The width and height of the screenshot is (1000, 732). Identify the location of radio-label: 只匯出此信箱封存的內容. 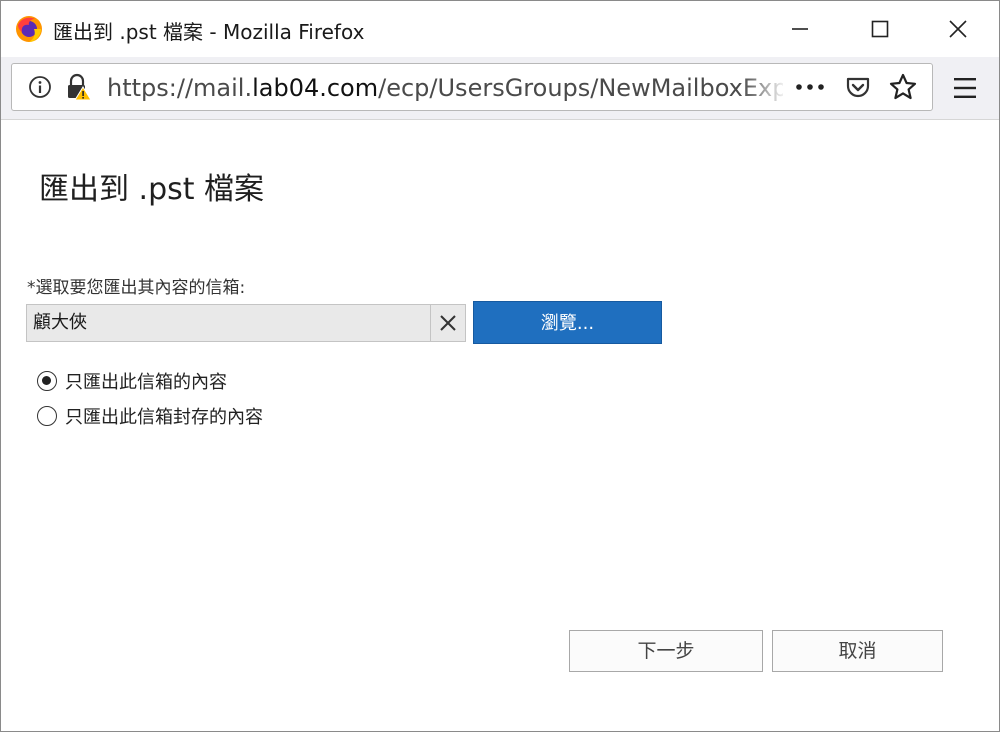
(164, 417).